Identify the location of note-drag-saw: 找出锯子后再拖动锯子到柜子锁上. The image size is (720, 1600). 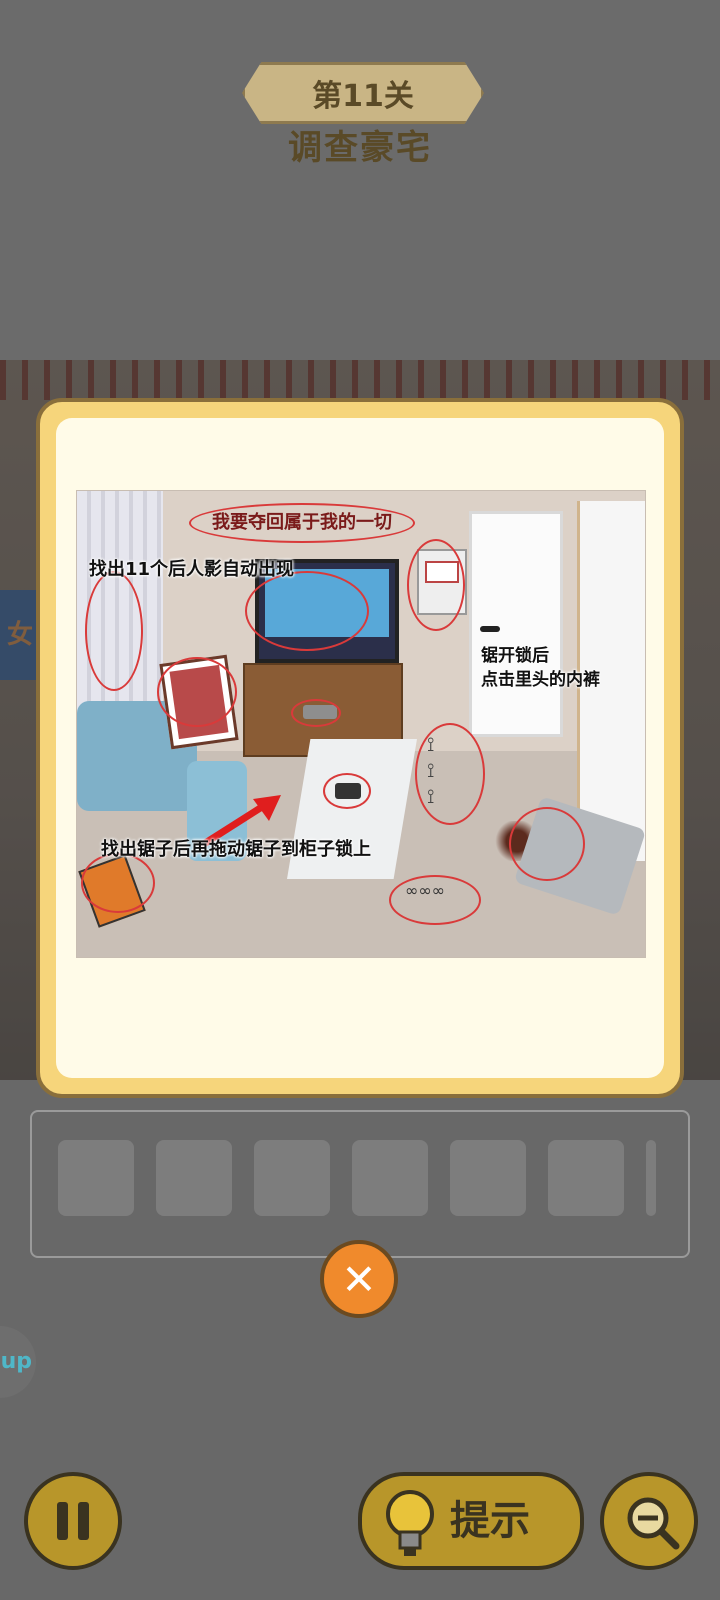
(236, 849).